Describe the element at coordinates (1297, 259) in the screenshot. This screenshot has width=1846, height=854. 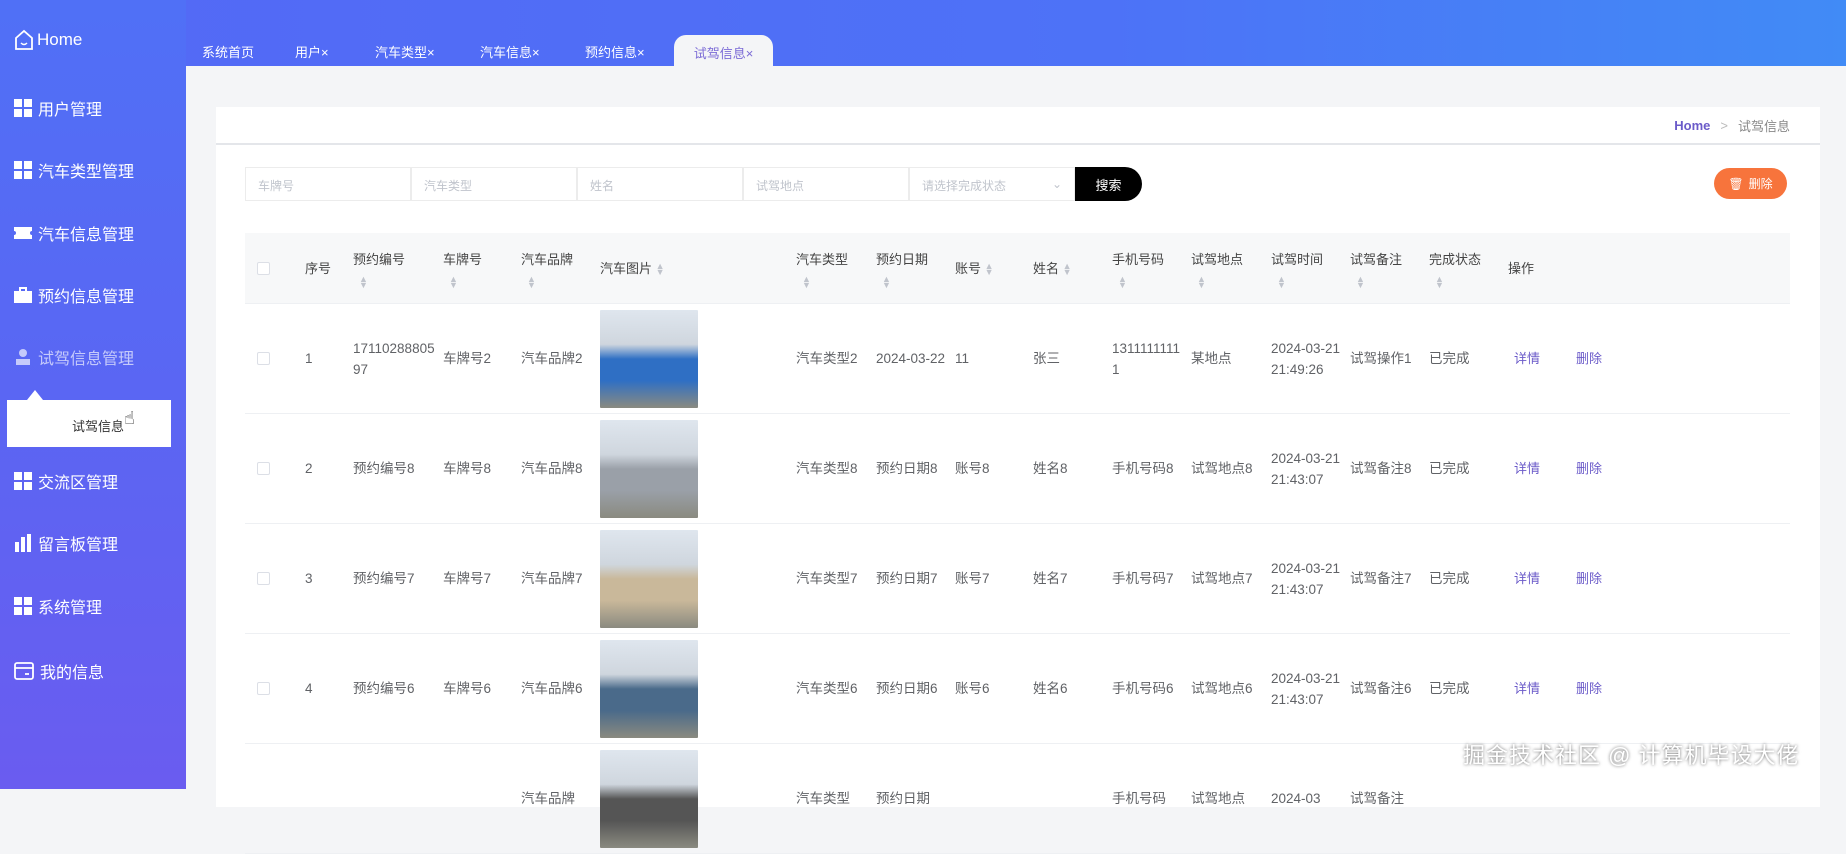
I see `column-header-label: 试驾时间` at that location.